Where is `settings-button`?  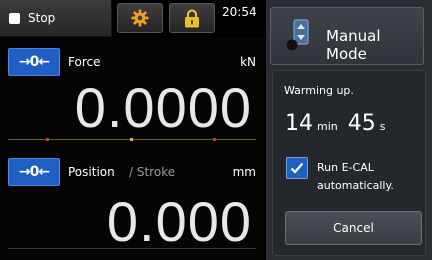
settings-button is located at coordinates (140, 18).